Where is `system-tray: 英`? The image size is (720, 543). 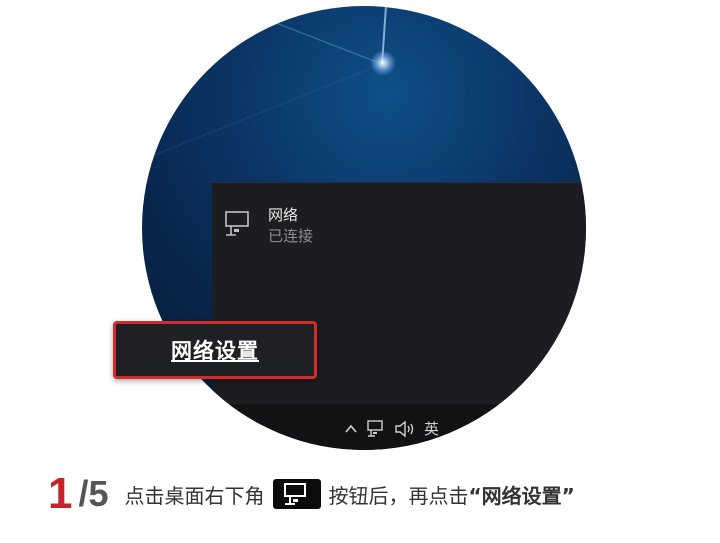 system-tray: 英 is located at coordinates (391, 428).